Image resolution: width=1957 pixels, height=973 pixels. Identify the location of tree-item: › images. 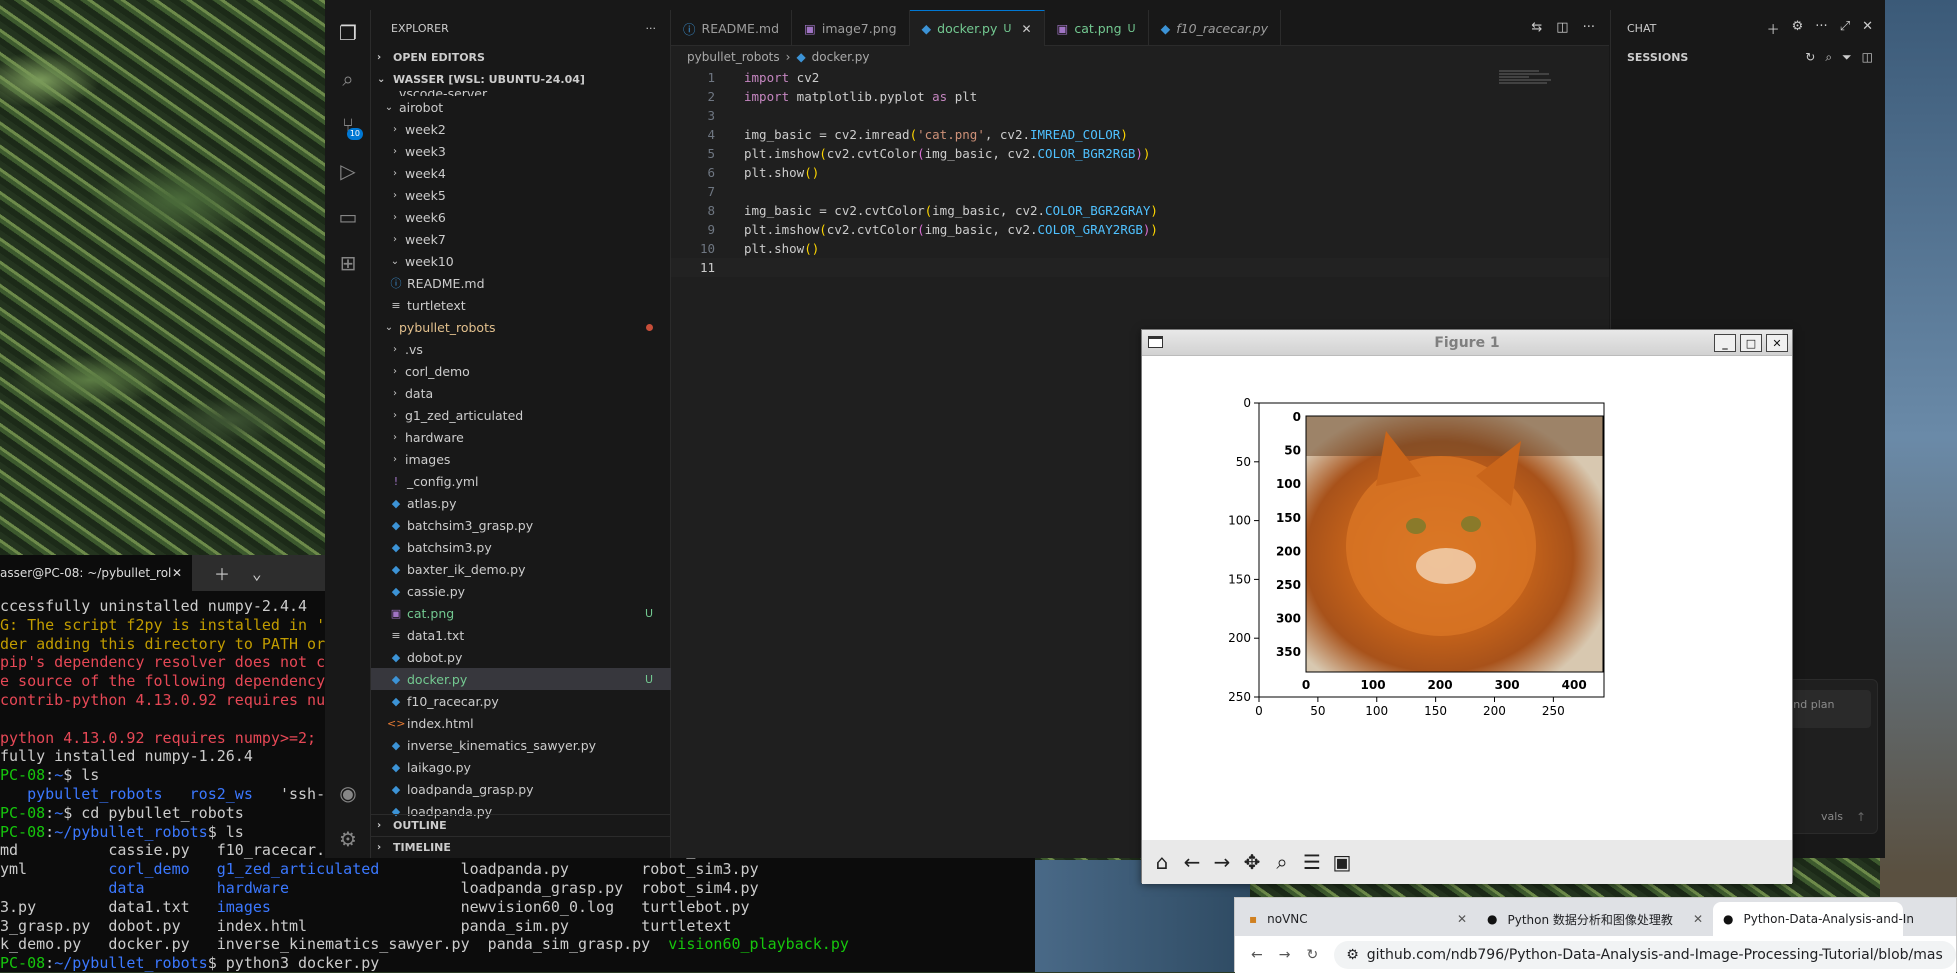
(521, 459).